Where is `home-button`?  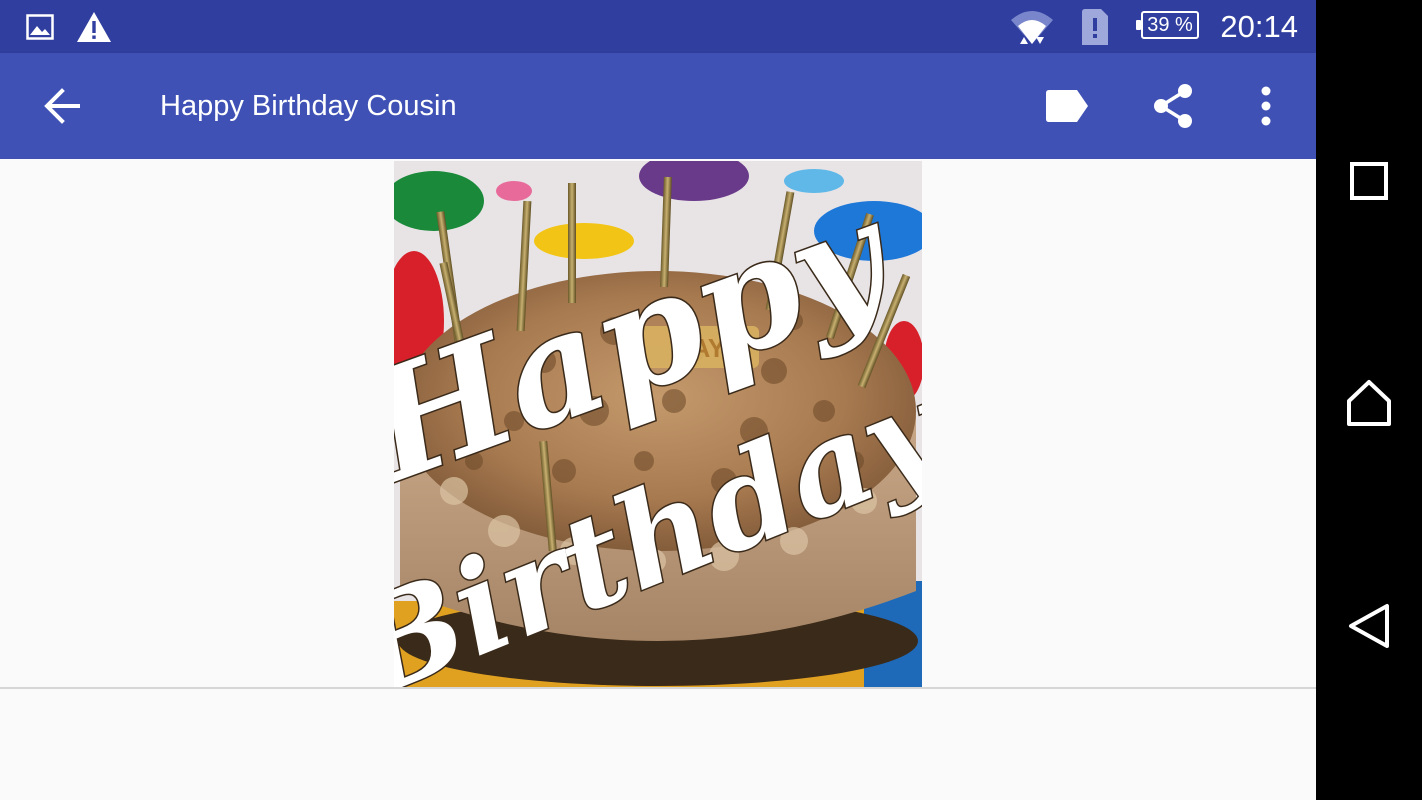
home-button is located at coordinates (1369, 403).